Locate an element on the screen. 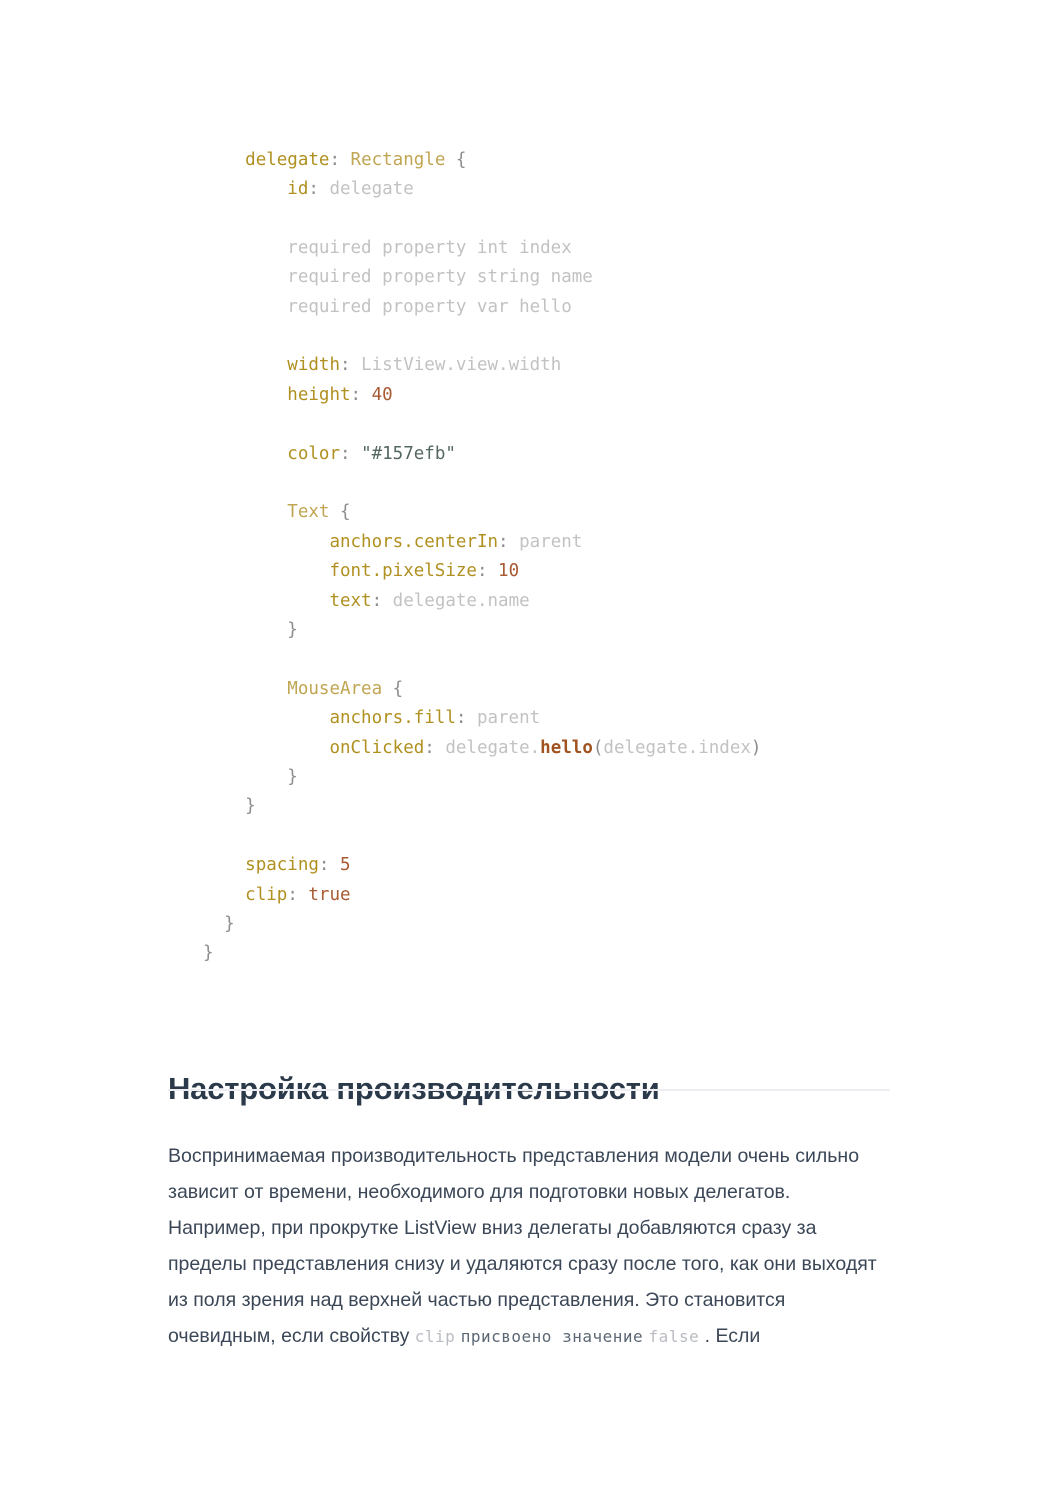  code-token-plain: ListView.view.width is located at coordinates (461, 365).